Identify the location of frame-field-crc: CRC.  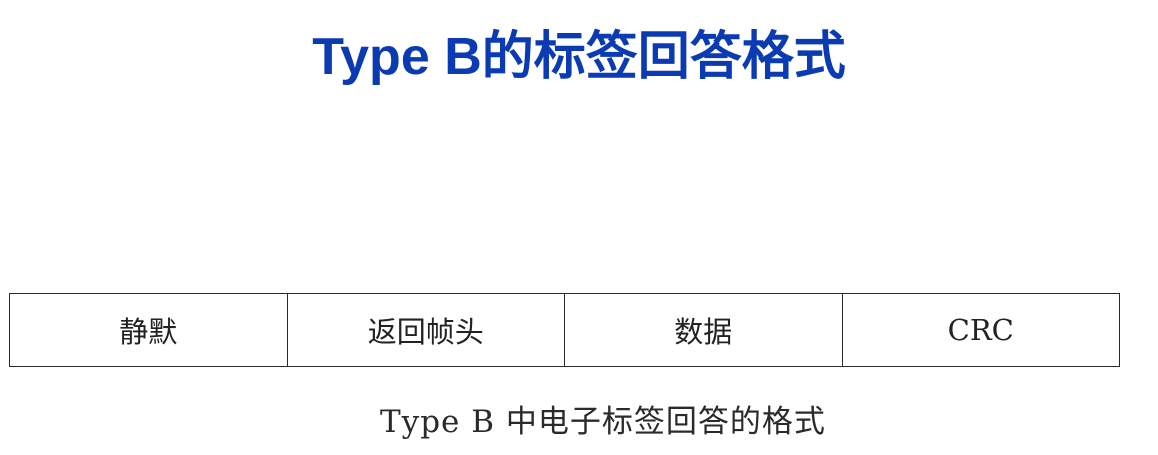
(980, 330).